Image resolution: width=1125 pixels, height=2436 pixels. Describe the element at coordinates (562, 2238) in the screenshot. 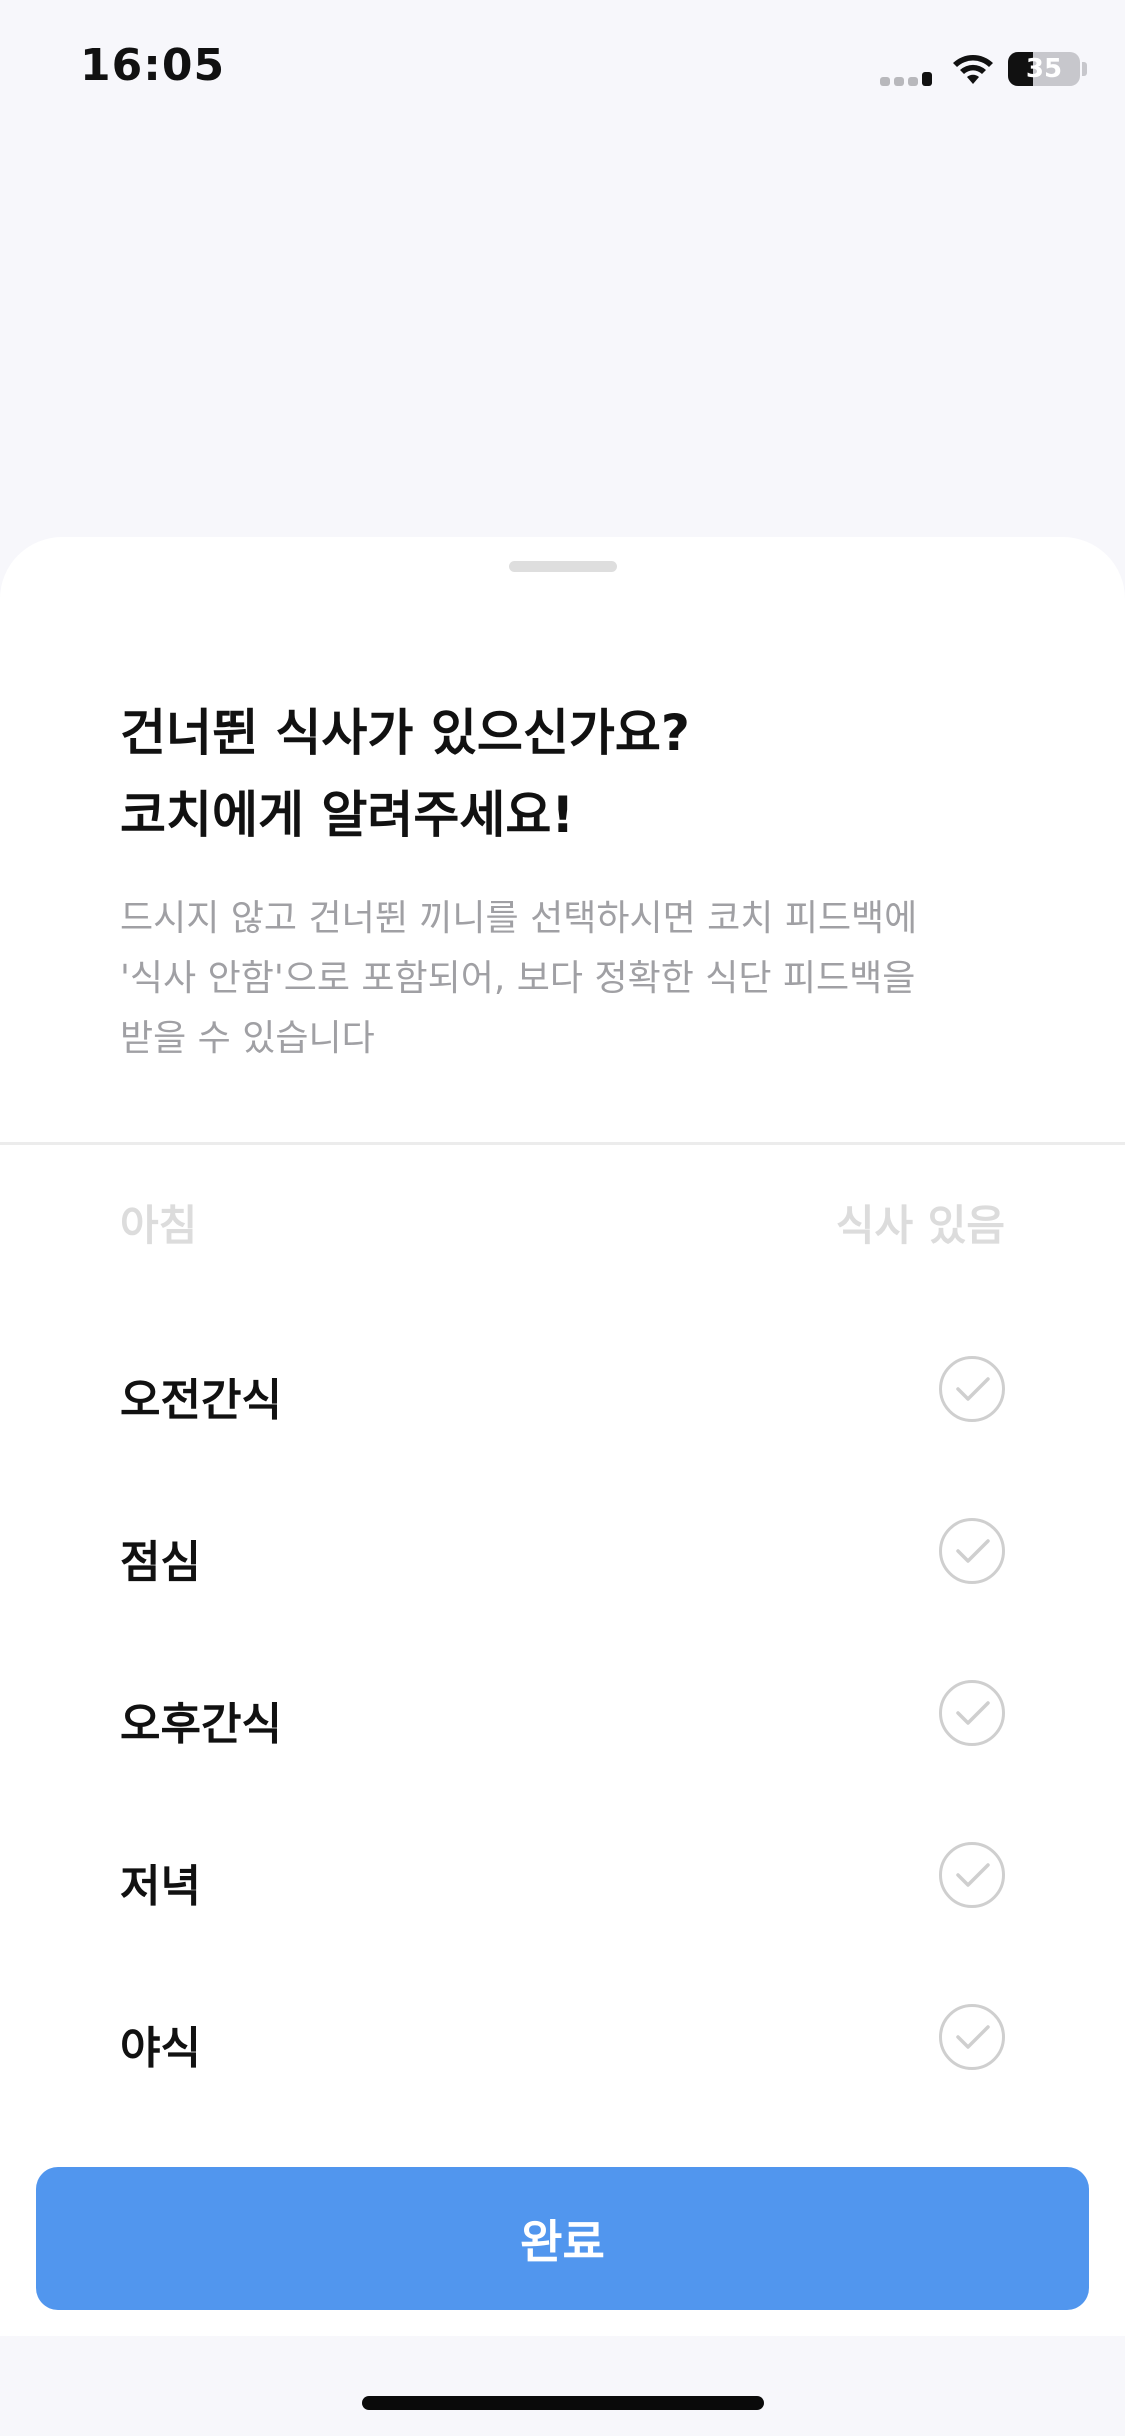

I see `done-button: 완료` at that location.